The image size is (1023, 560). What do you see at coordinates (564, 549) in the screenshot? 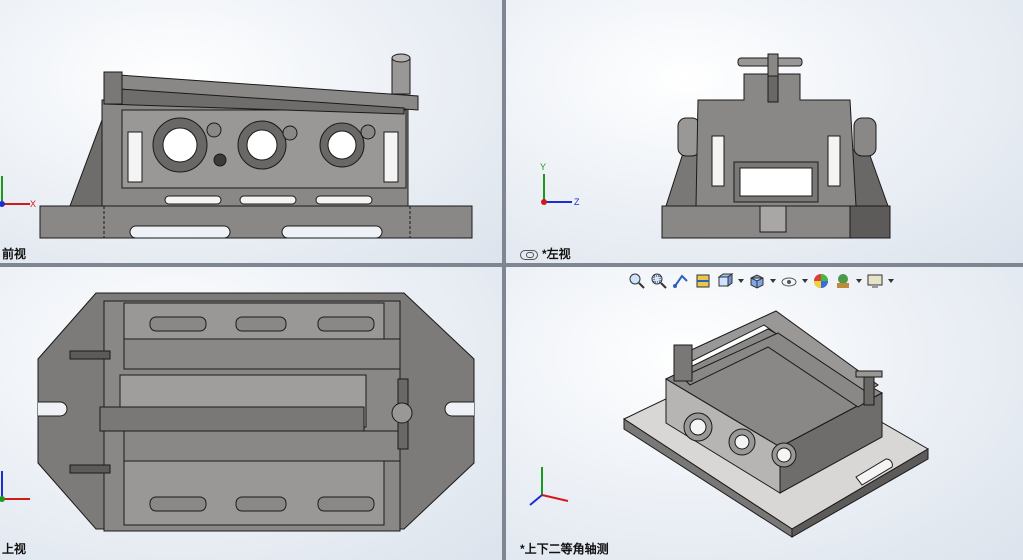
I see `viewport-iso-label: *上下二等角轴测` at bounding box center [564, 549].